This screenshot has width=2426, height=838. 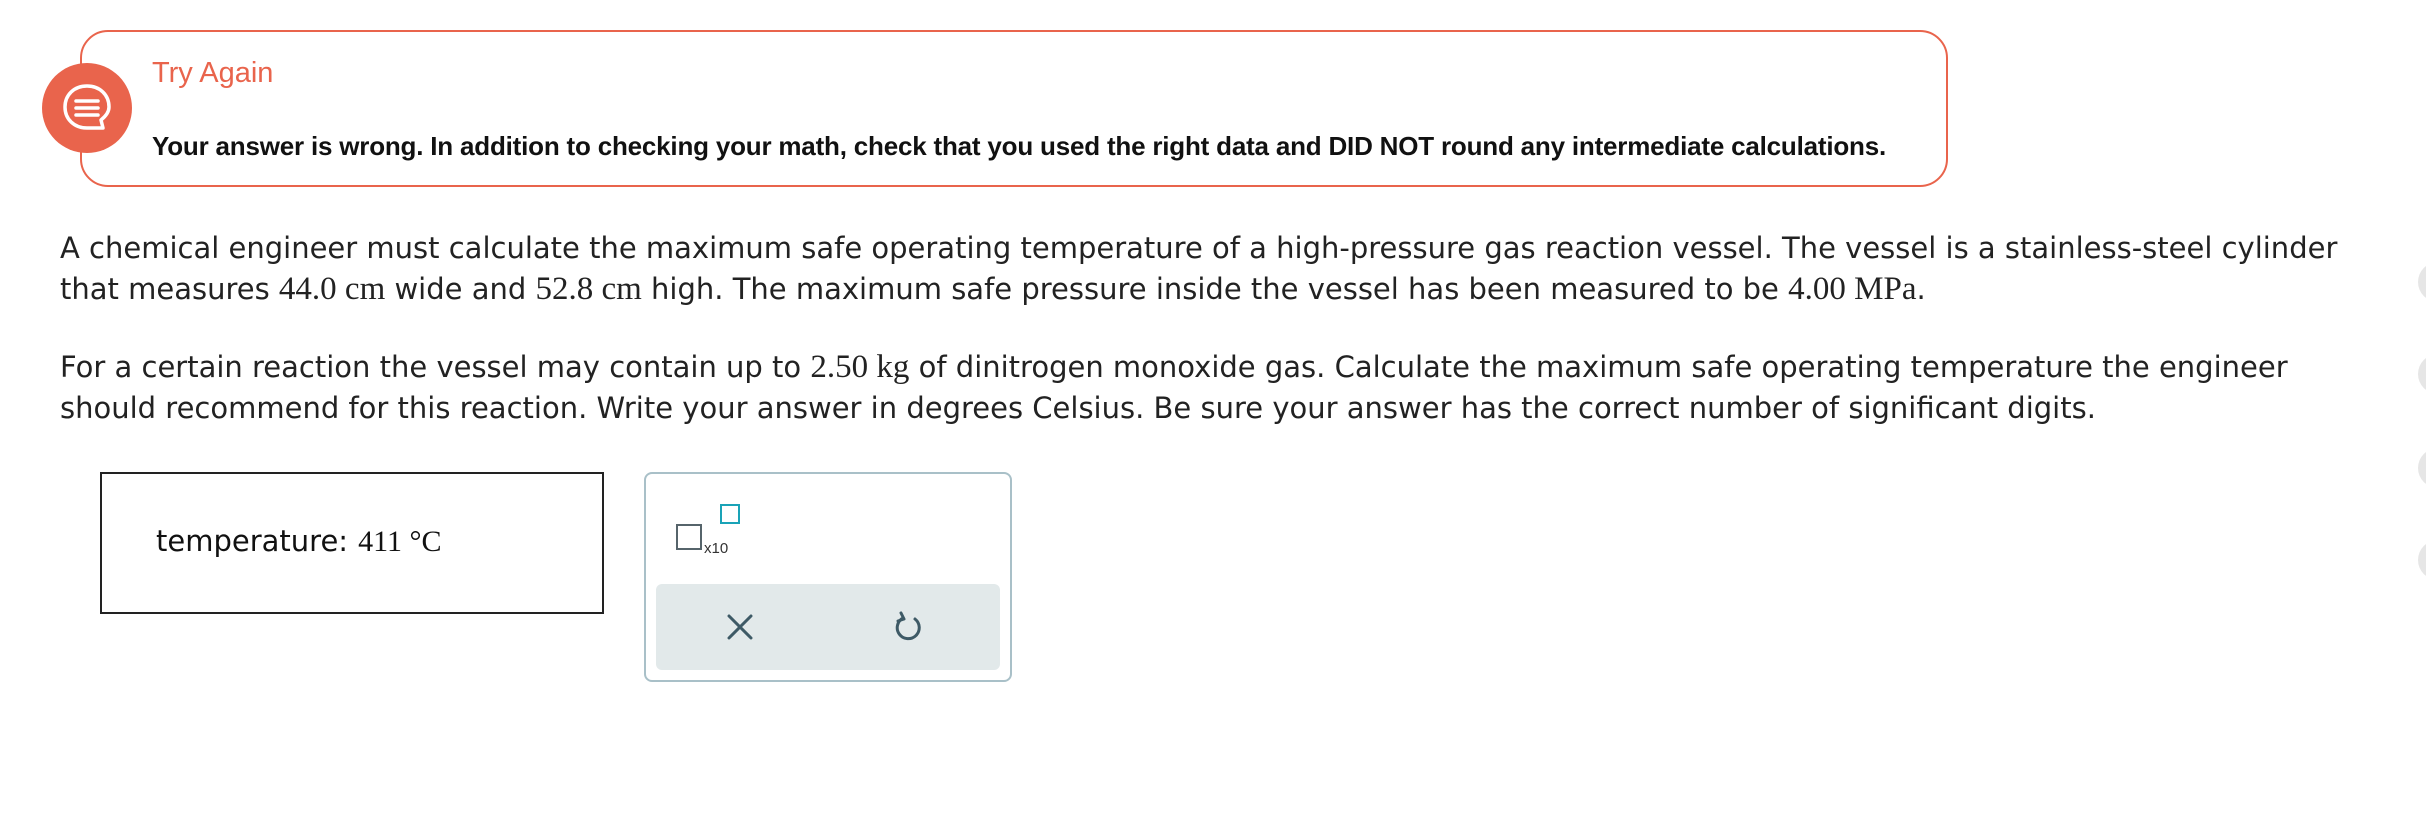 I want to click on answer-field: temperature: 411 °C, so click(x=298, y=541).